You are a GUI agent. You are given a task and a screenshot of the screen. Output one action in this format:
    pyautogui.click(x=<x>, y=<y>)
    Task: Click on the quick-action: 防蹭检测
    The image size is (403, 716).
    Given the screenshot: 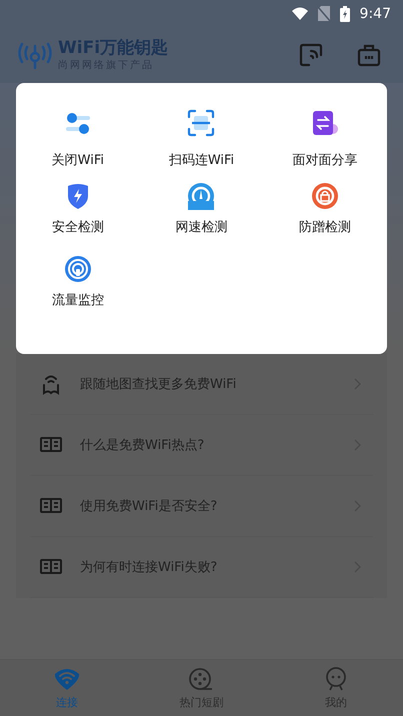 What is the action you would take?
    pyautogui.click(x=325, y=218)
    